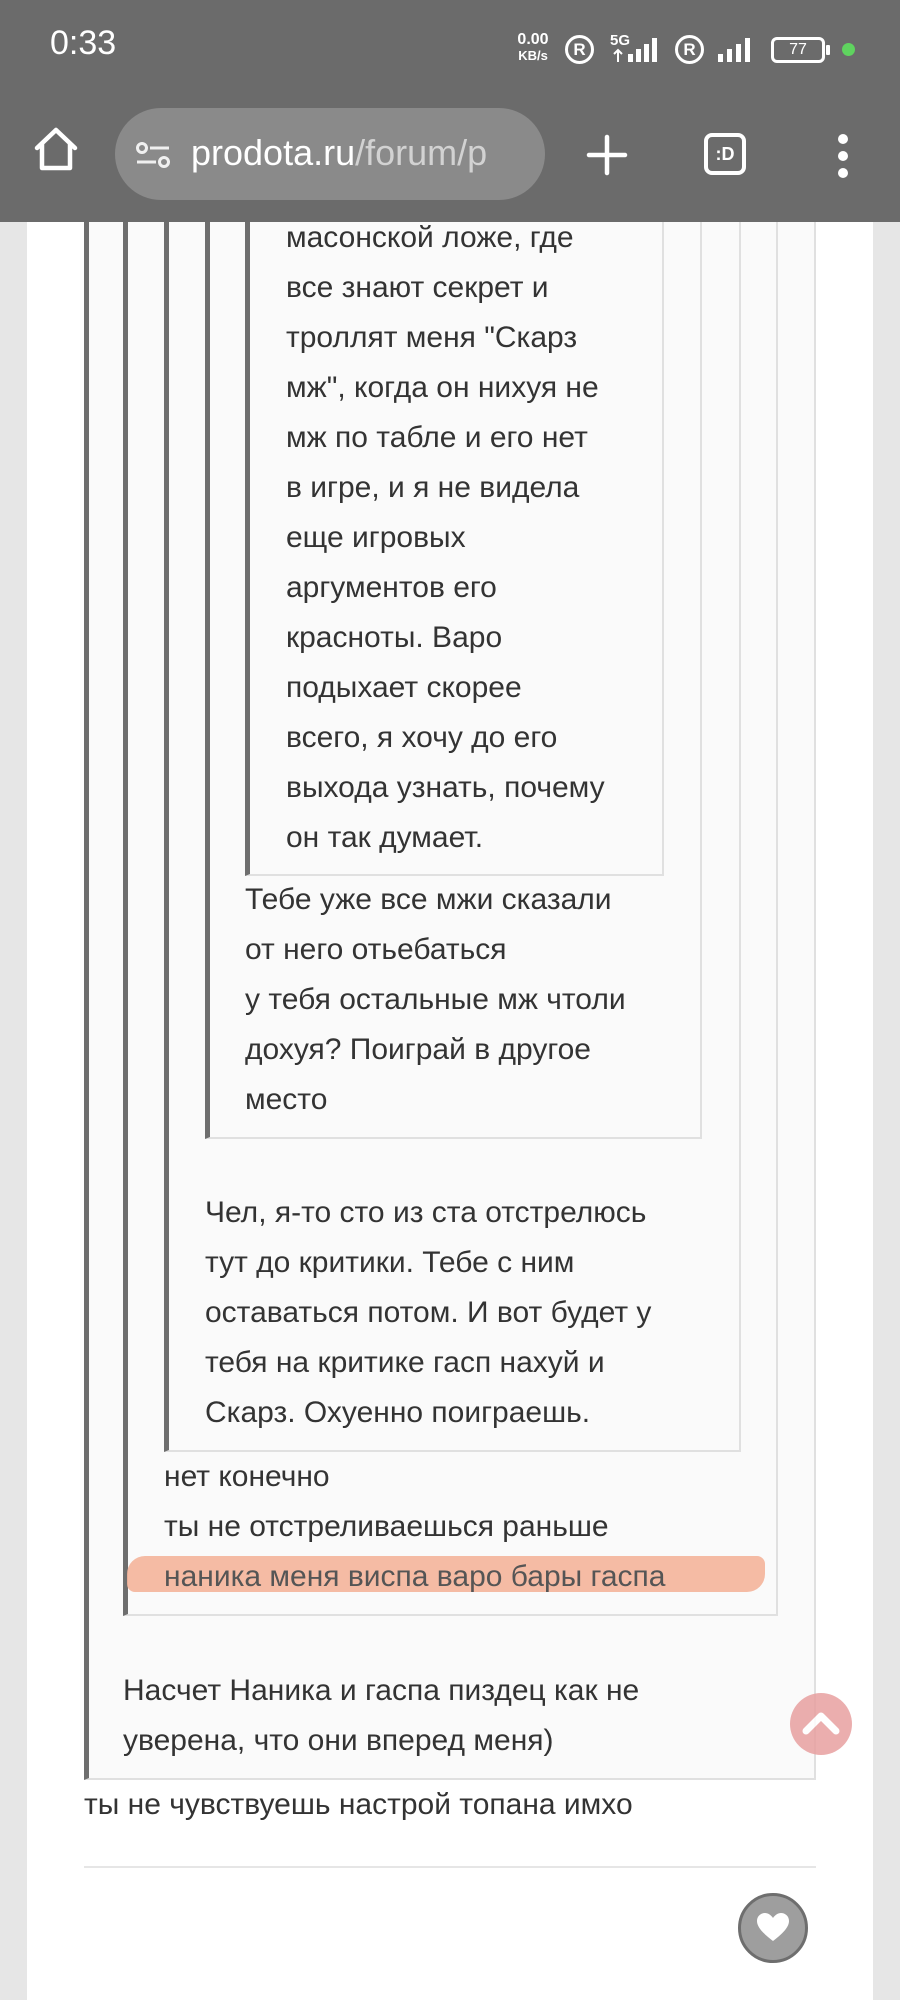  I want to click on text-line: красноты. Варо, so click(394, 637).